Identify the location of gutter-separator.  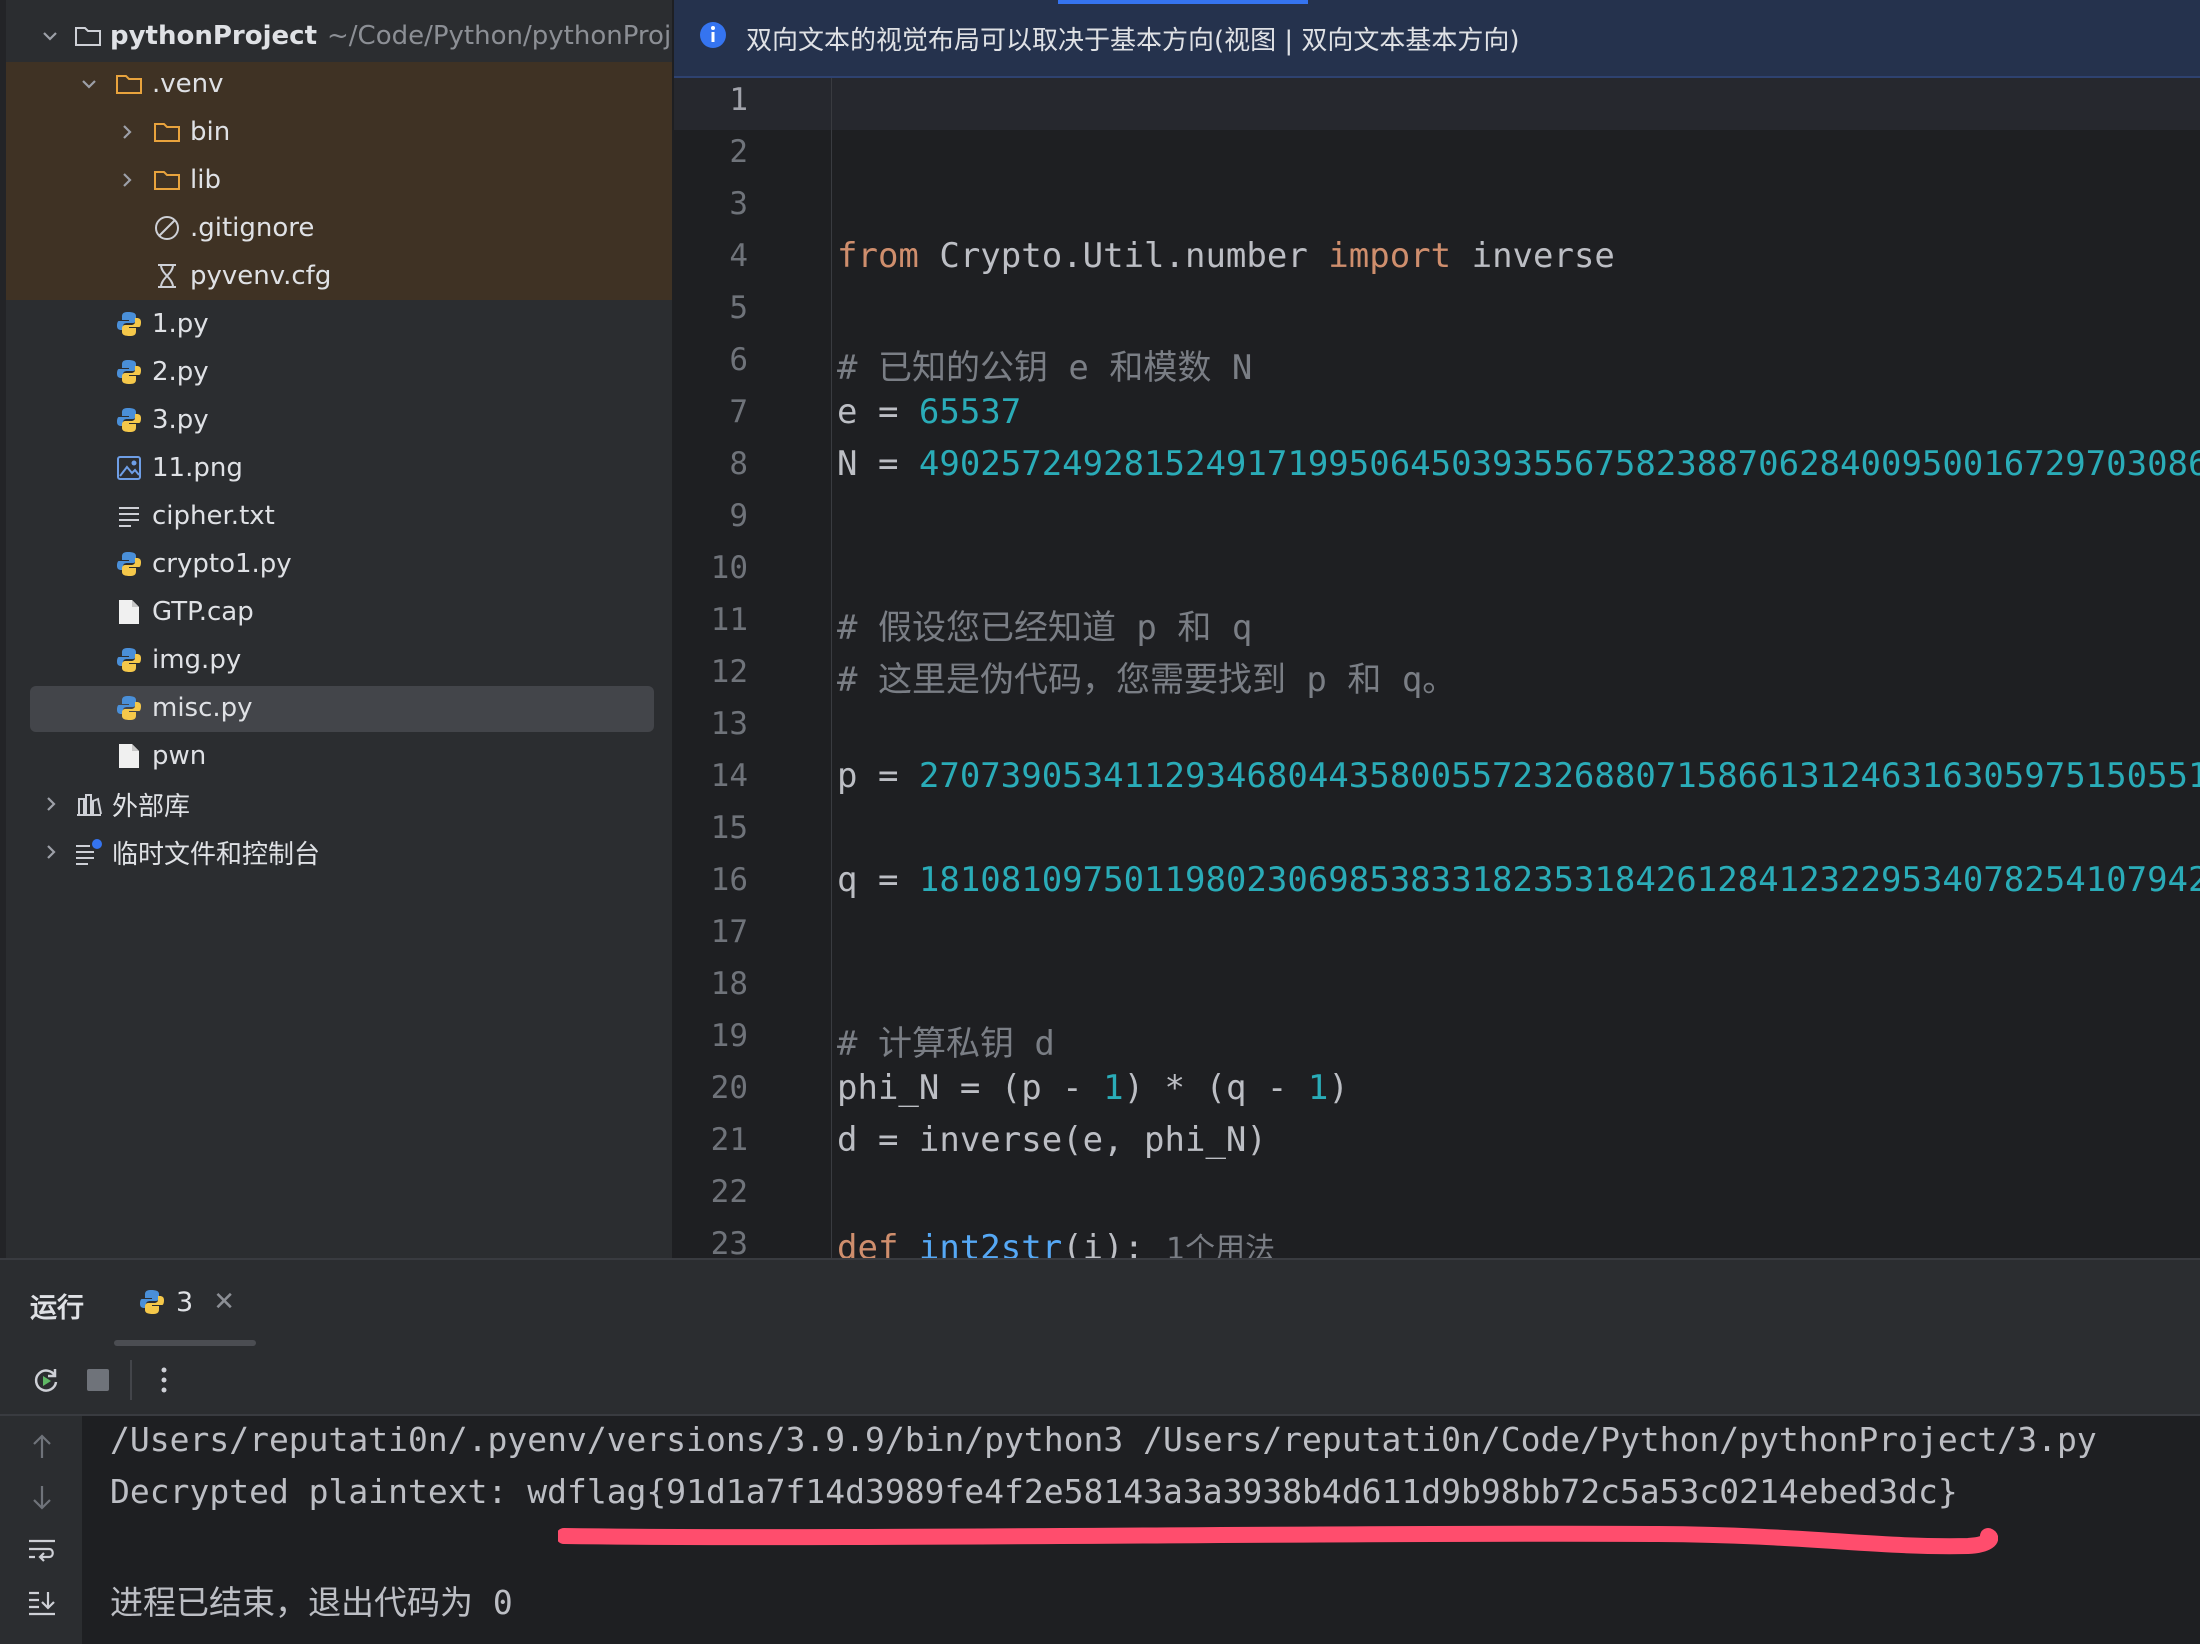
(831, 668).